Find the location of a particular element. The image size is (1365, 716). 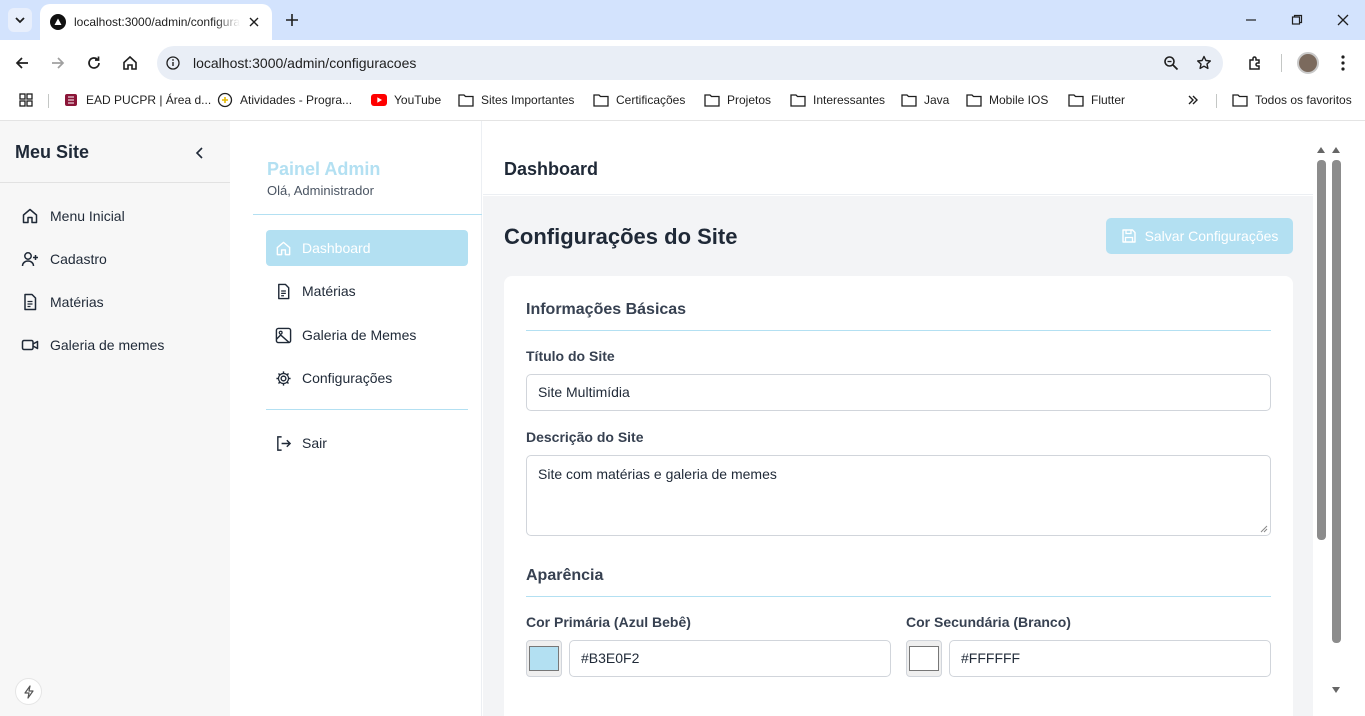

secondary-color-input: #FFFFFF is located at coordinates (1110, 658).